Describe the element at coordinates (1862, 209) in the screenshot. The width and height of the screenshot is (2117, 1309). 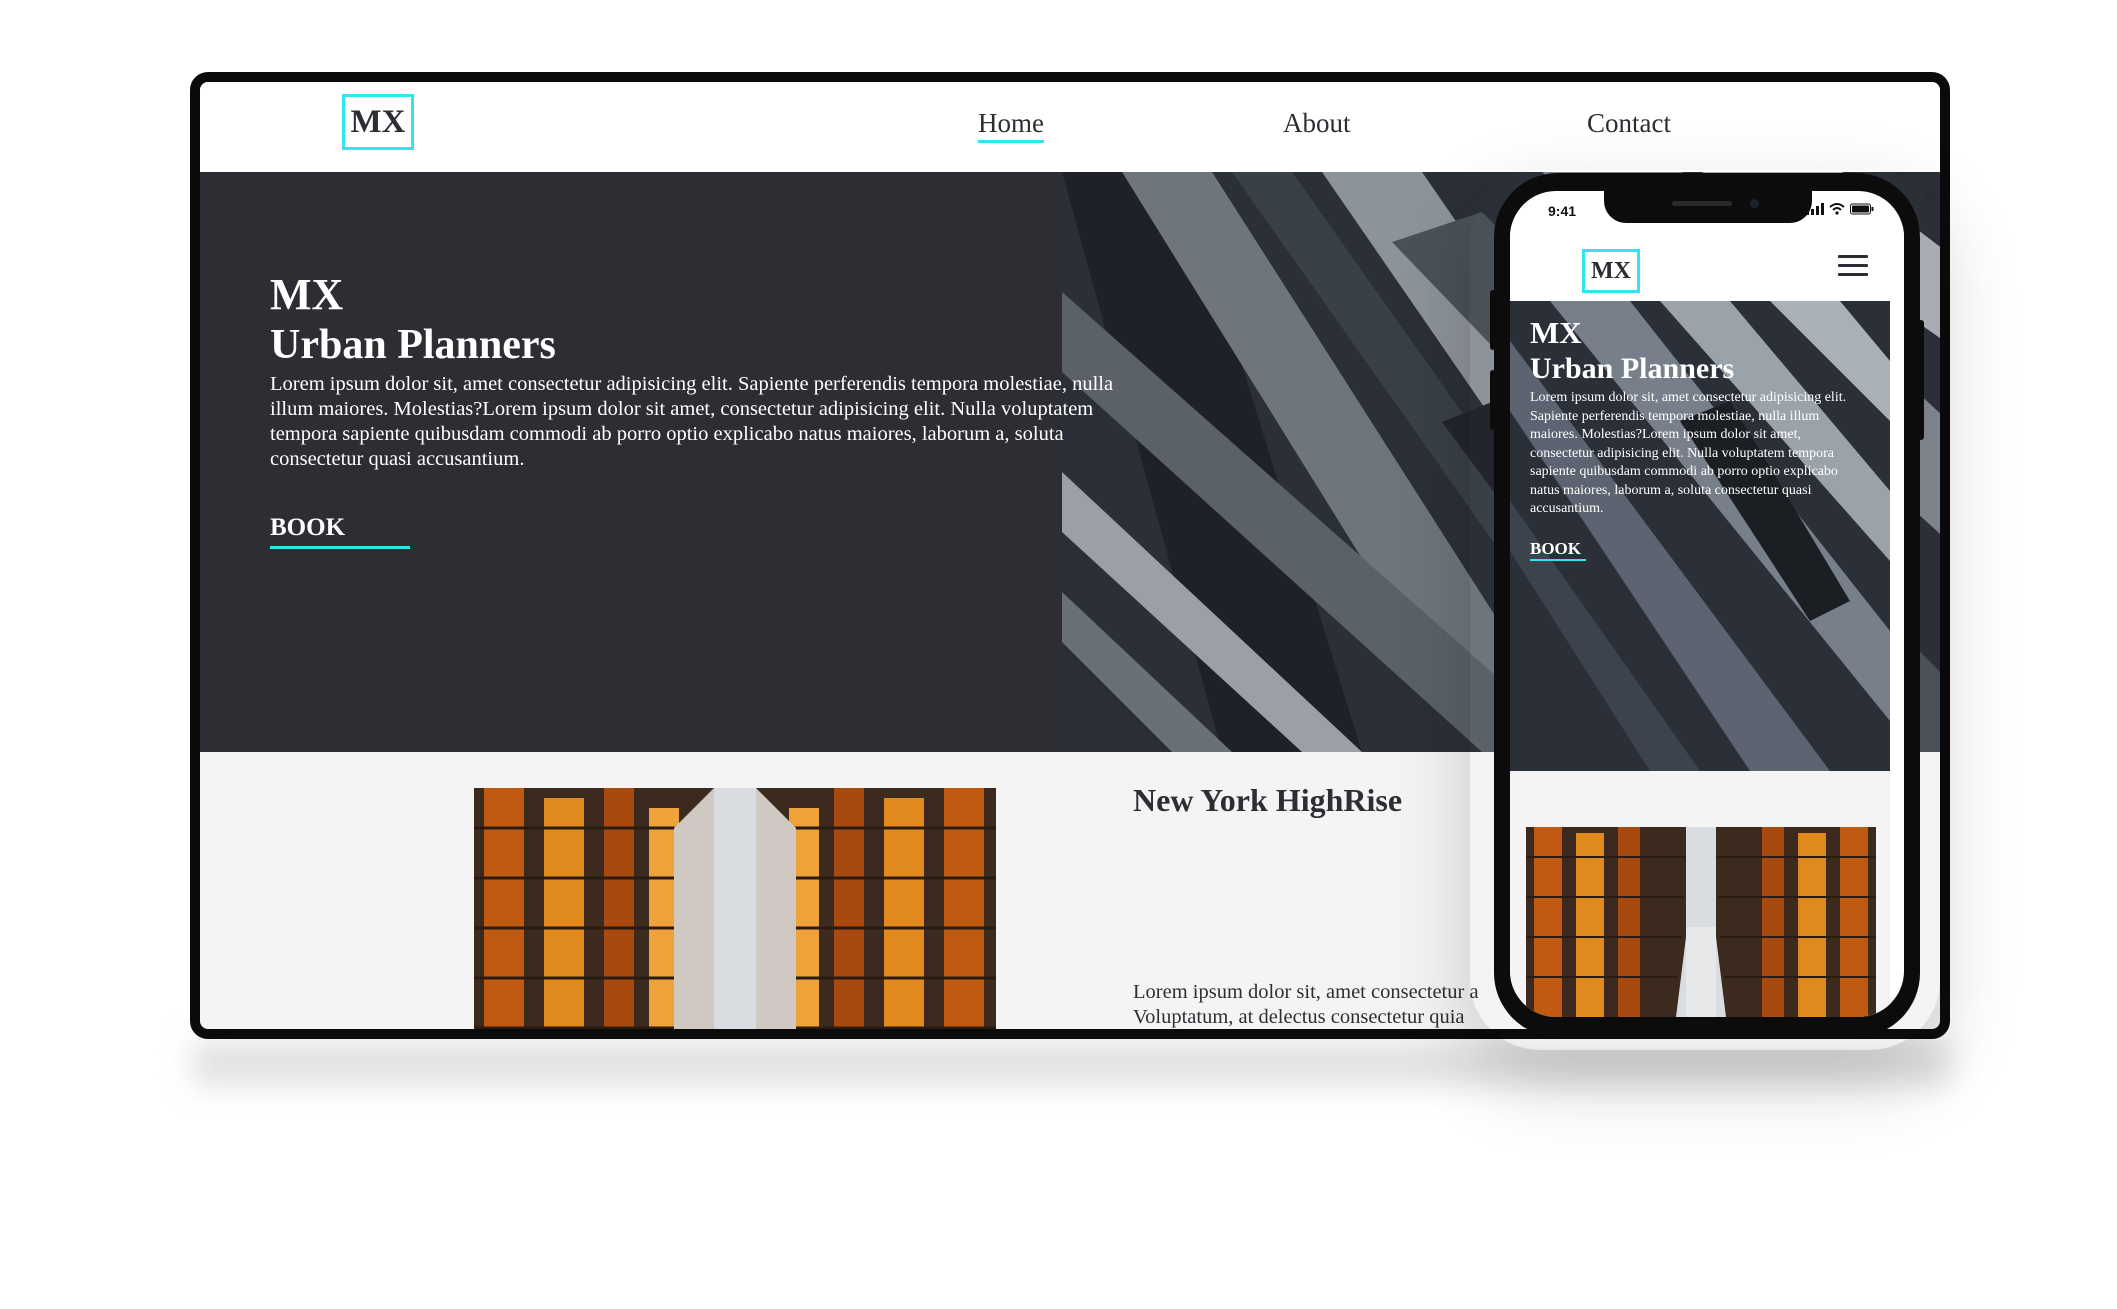
I see `battery-icon` at that location.